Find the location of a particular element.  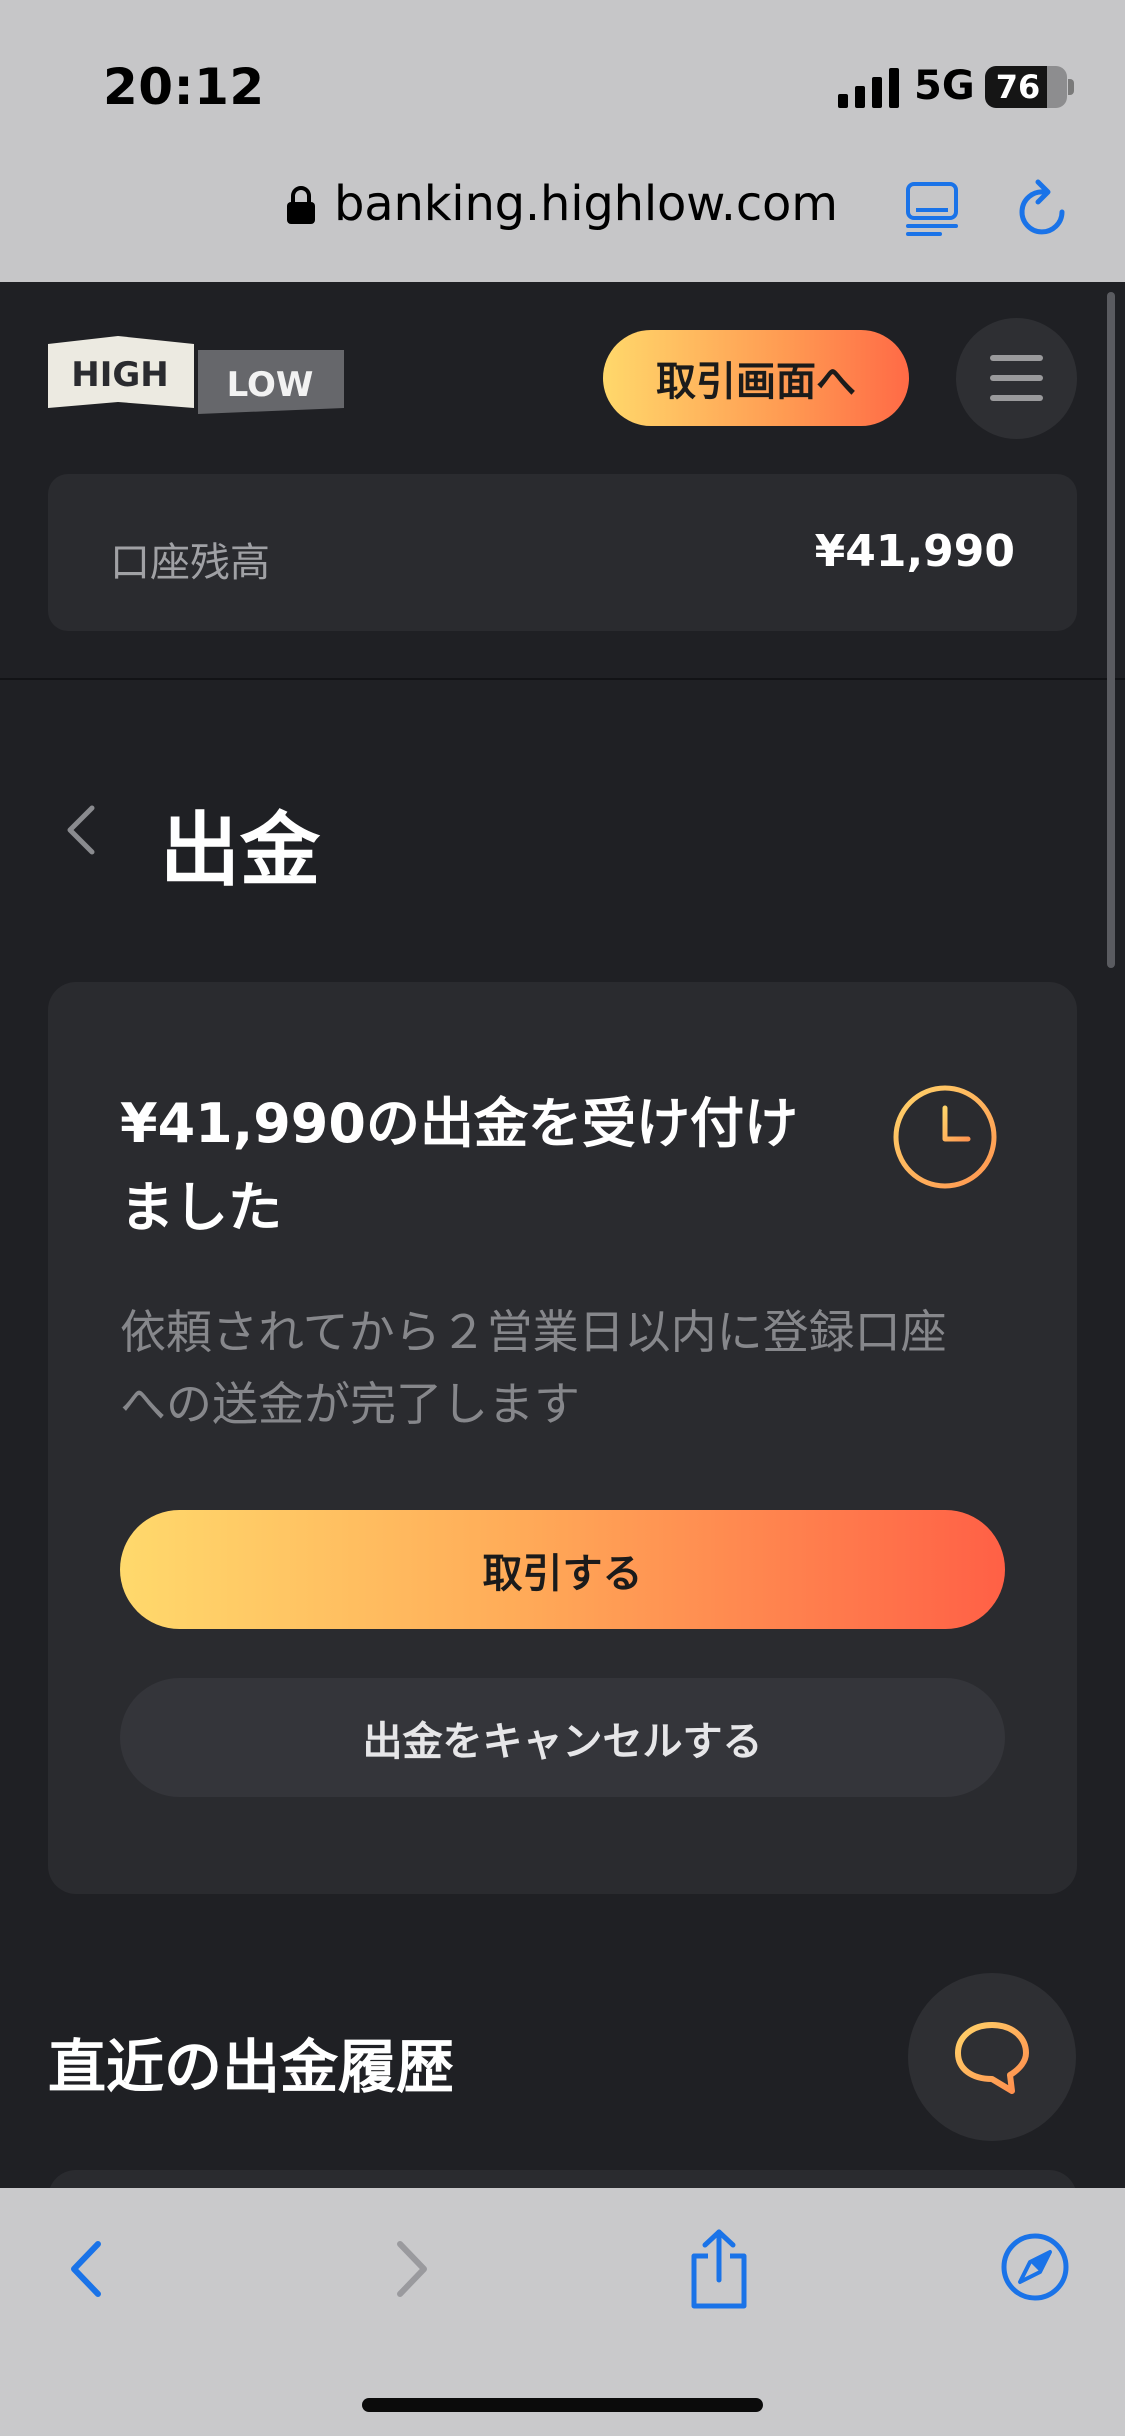

withdrawal-title-line2: ました is located at coordinates (201, 1207).